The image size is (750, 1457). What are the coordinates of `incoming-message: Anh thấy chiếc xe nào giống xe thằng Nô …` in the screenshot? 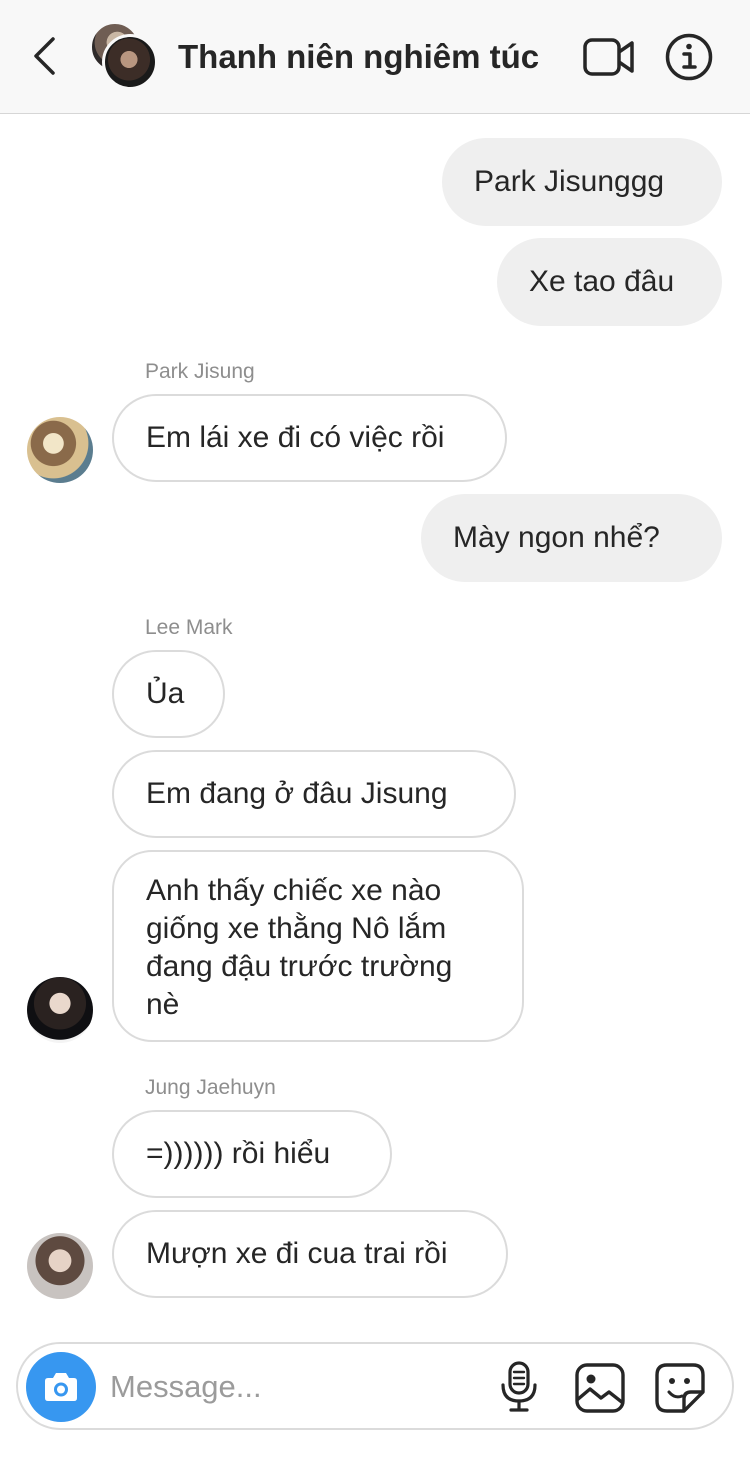 It's located at (318, 946).